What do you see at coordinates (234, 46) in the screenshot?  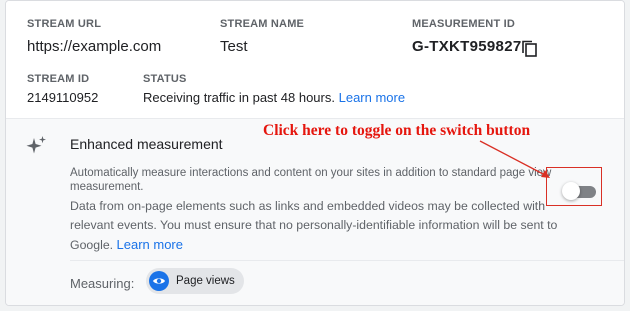 I see `stream-name-value: Test` at bounding box center [234, 46].